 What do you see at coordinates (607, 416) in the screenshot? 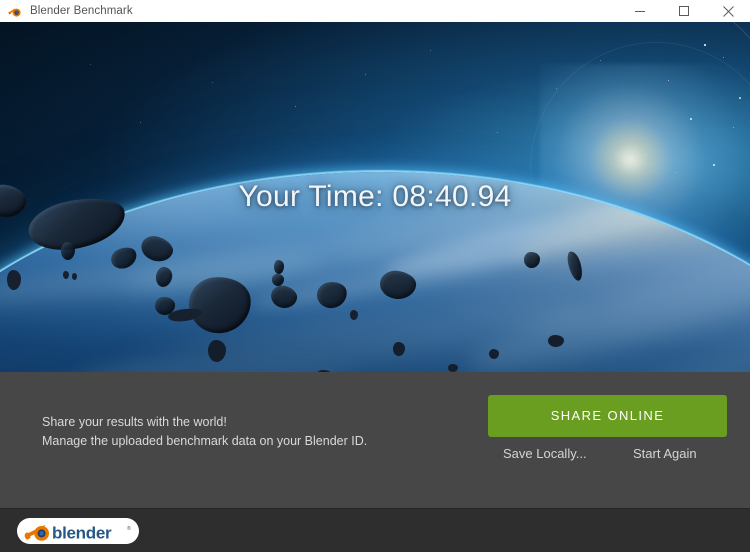
I see `share-online-button: SHARE ONLINE` at bounding box center [607, 416].